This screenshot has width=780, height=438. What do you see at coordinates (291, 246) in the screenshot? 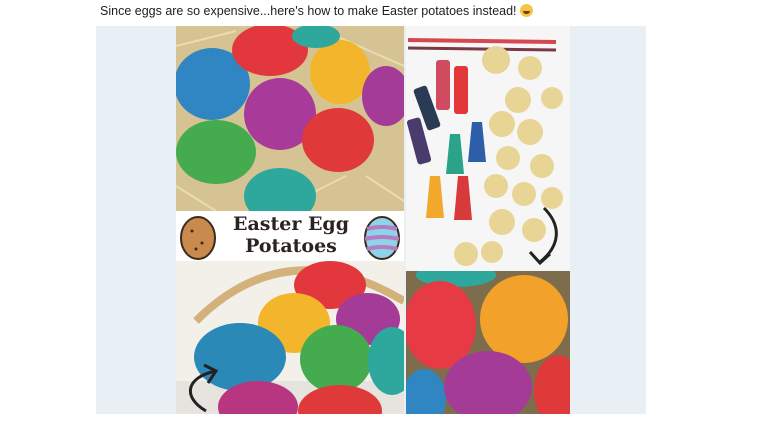
I see `title-line-2: Potatoes` at bounding box center [291, 246].